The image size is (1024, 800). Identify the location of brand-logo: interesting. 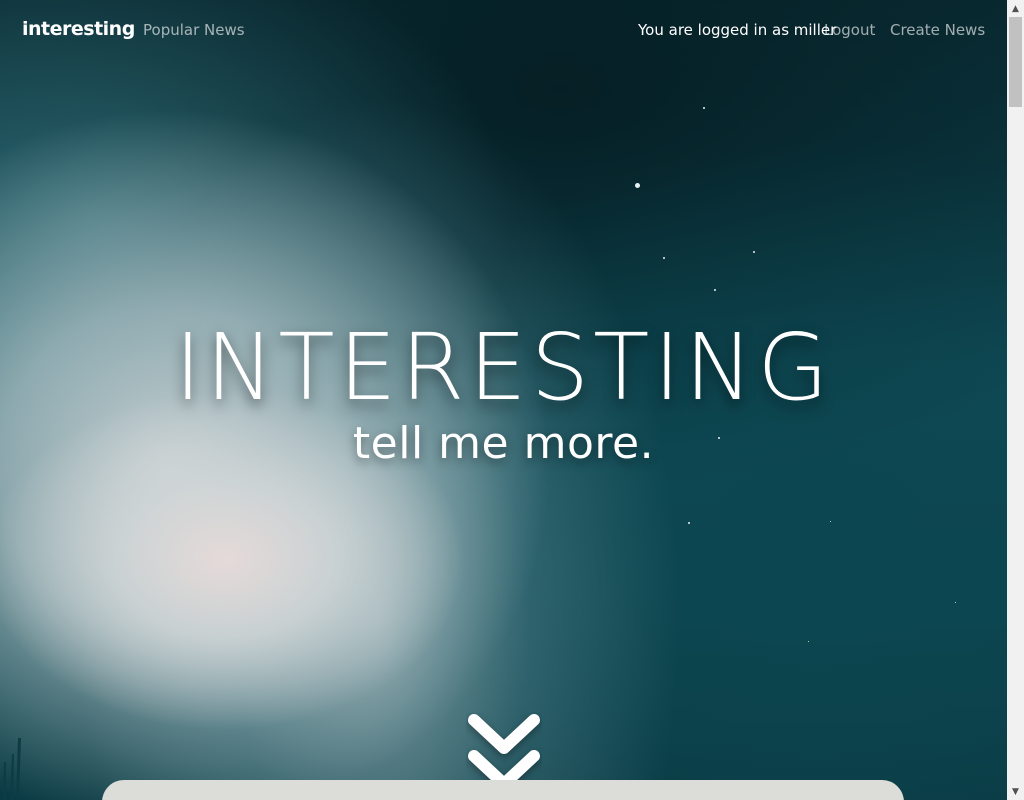
(78, 29).